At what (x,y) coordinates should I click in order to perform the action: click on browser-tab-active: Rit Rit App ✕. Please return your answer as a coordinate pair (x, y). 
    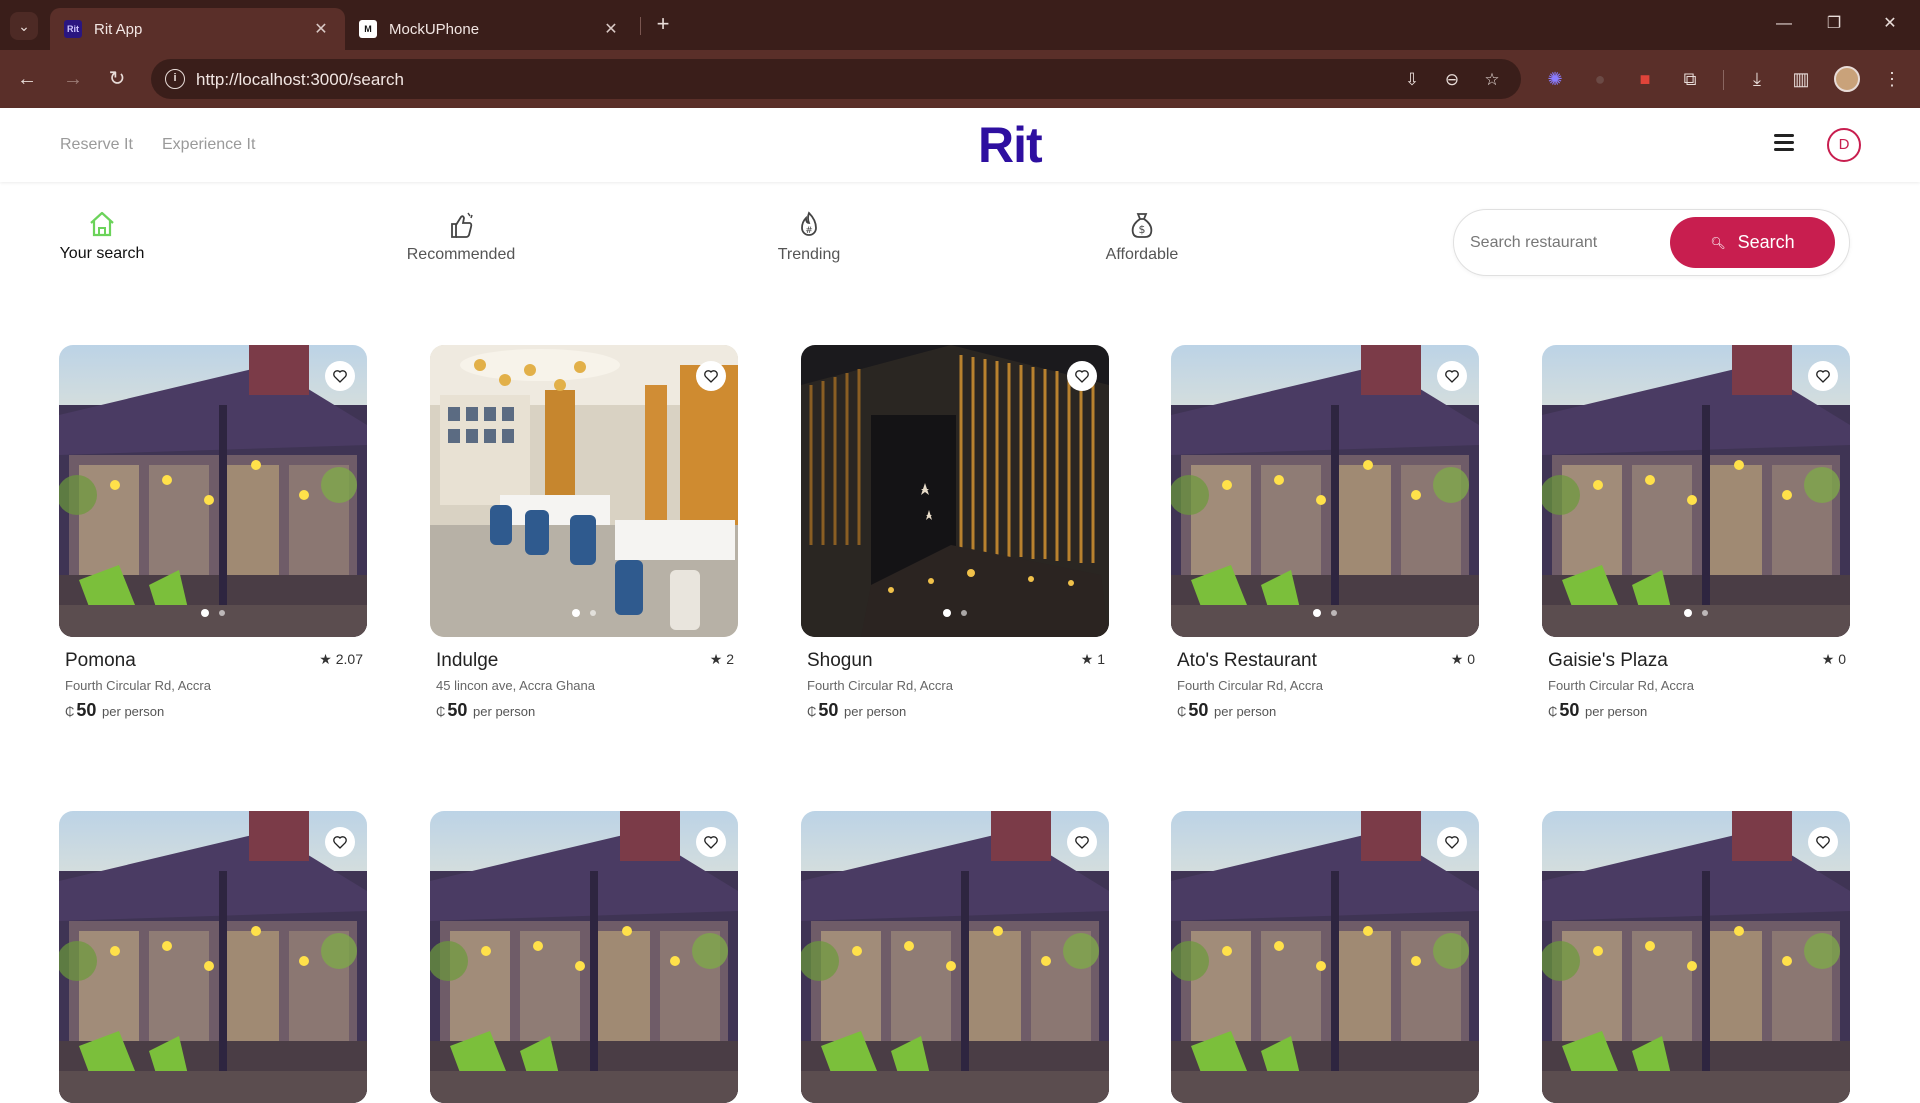
    Looking at the image, I should click on (197, 29).